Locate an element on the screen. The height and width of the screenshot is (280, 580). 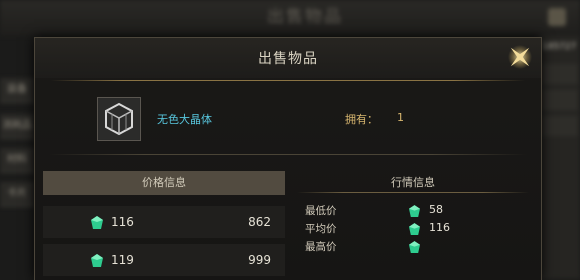
price-option-row: 119 999 is located at coordinates (164, 260).